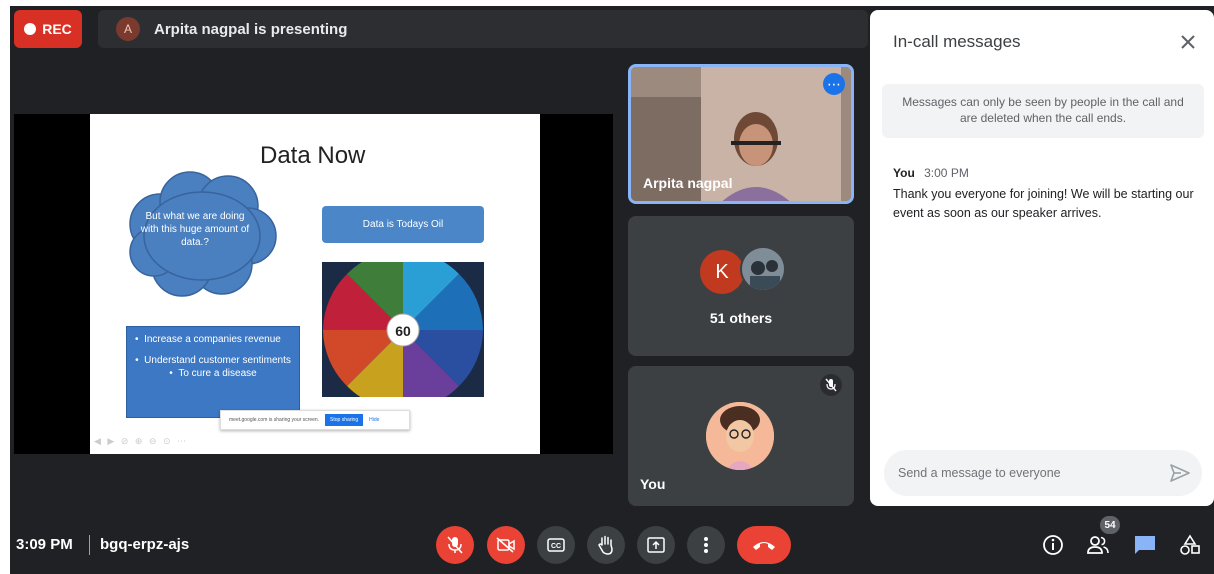 The image size is (1214, 574). I want to click on hide-button: Hide, so click(374, 420).